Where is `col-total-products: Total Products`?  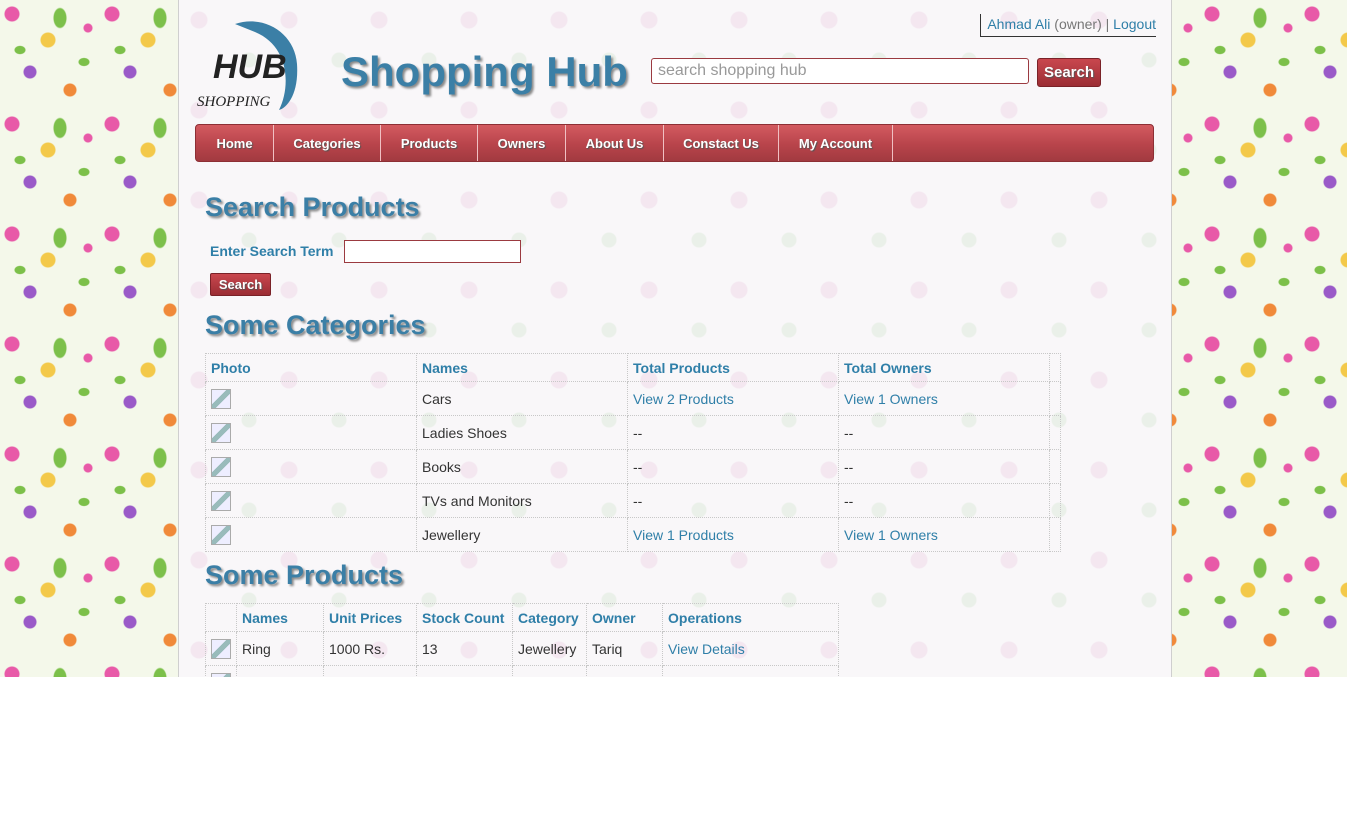 col-total-products: Total Products is located at coordinates (733, 367).